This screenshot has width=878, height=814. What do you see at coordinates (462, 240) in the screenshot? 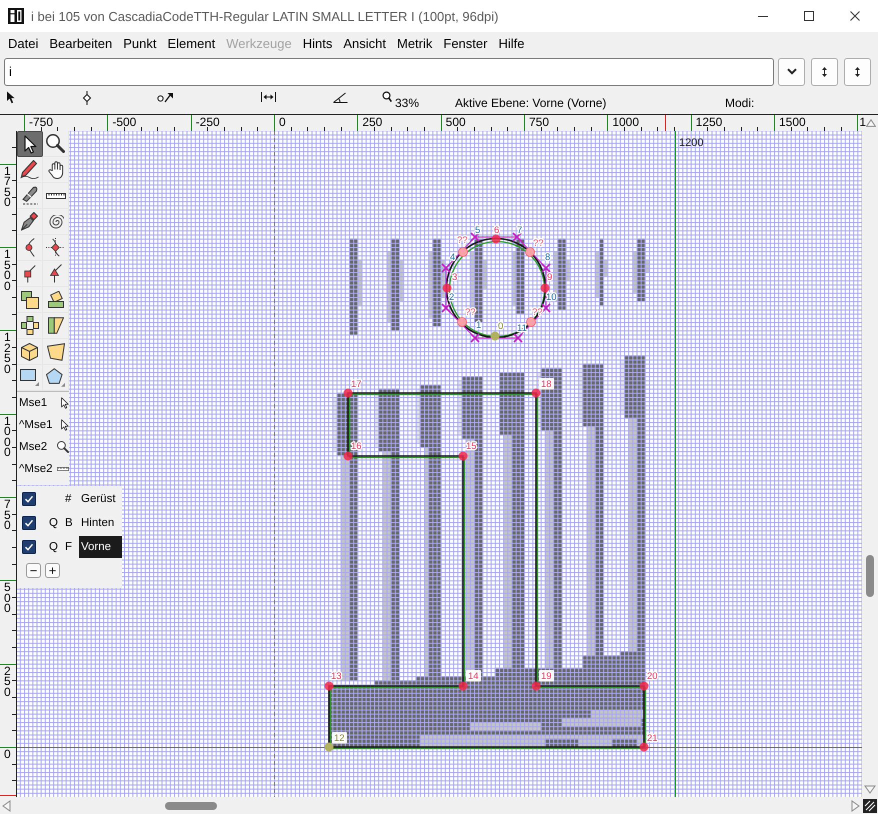
I see `point-number: ??` at bounding box center [462, 240].